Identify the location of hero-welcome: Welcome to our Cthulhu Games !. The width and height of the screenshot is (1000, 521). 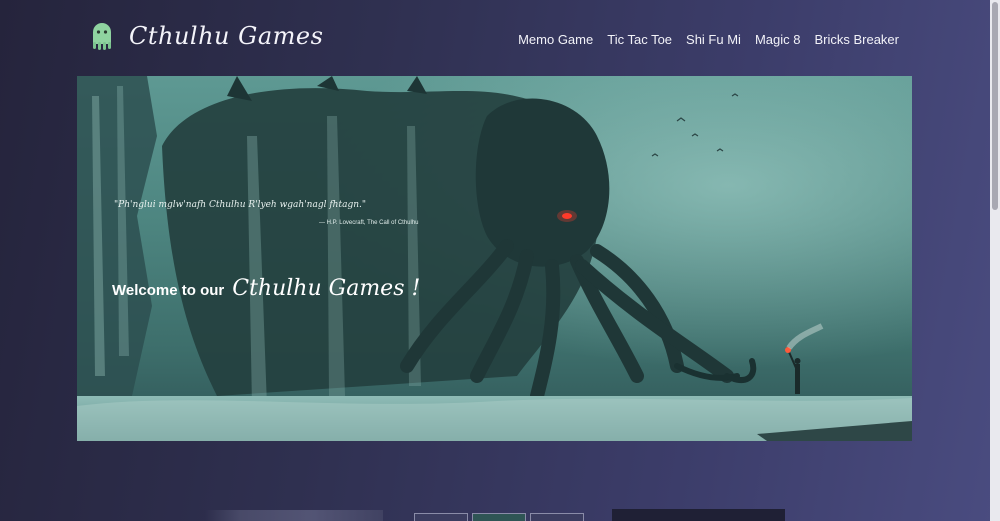
(266, 288).